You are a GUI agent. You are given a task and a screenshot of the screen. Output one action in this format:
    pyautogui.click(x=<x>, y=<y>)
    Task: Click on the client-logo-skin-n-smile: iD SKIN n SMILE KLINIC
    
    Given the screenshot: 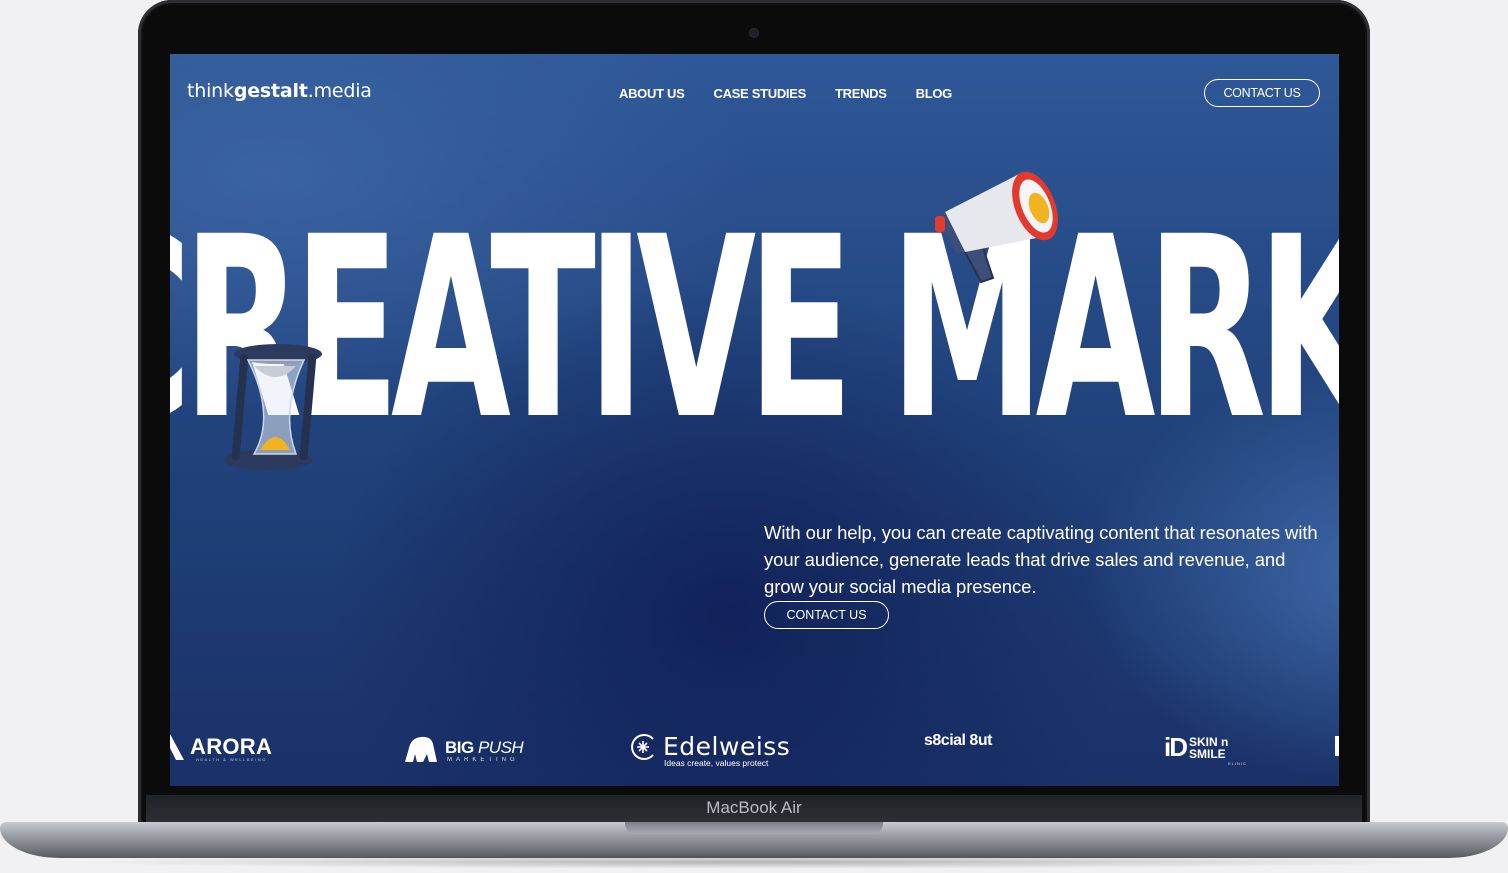 What is the action you would take?
    pyautogui.click(x=1205, y=749)
    